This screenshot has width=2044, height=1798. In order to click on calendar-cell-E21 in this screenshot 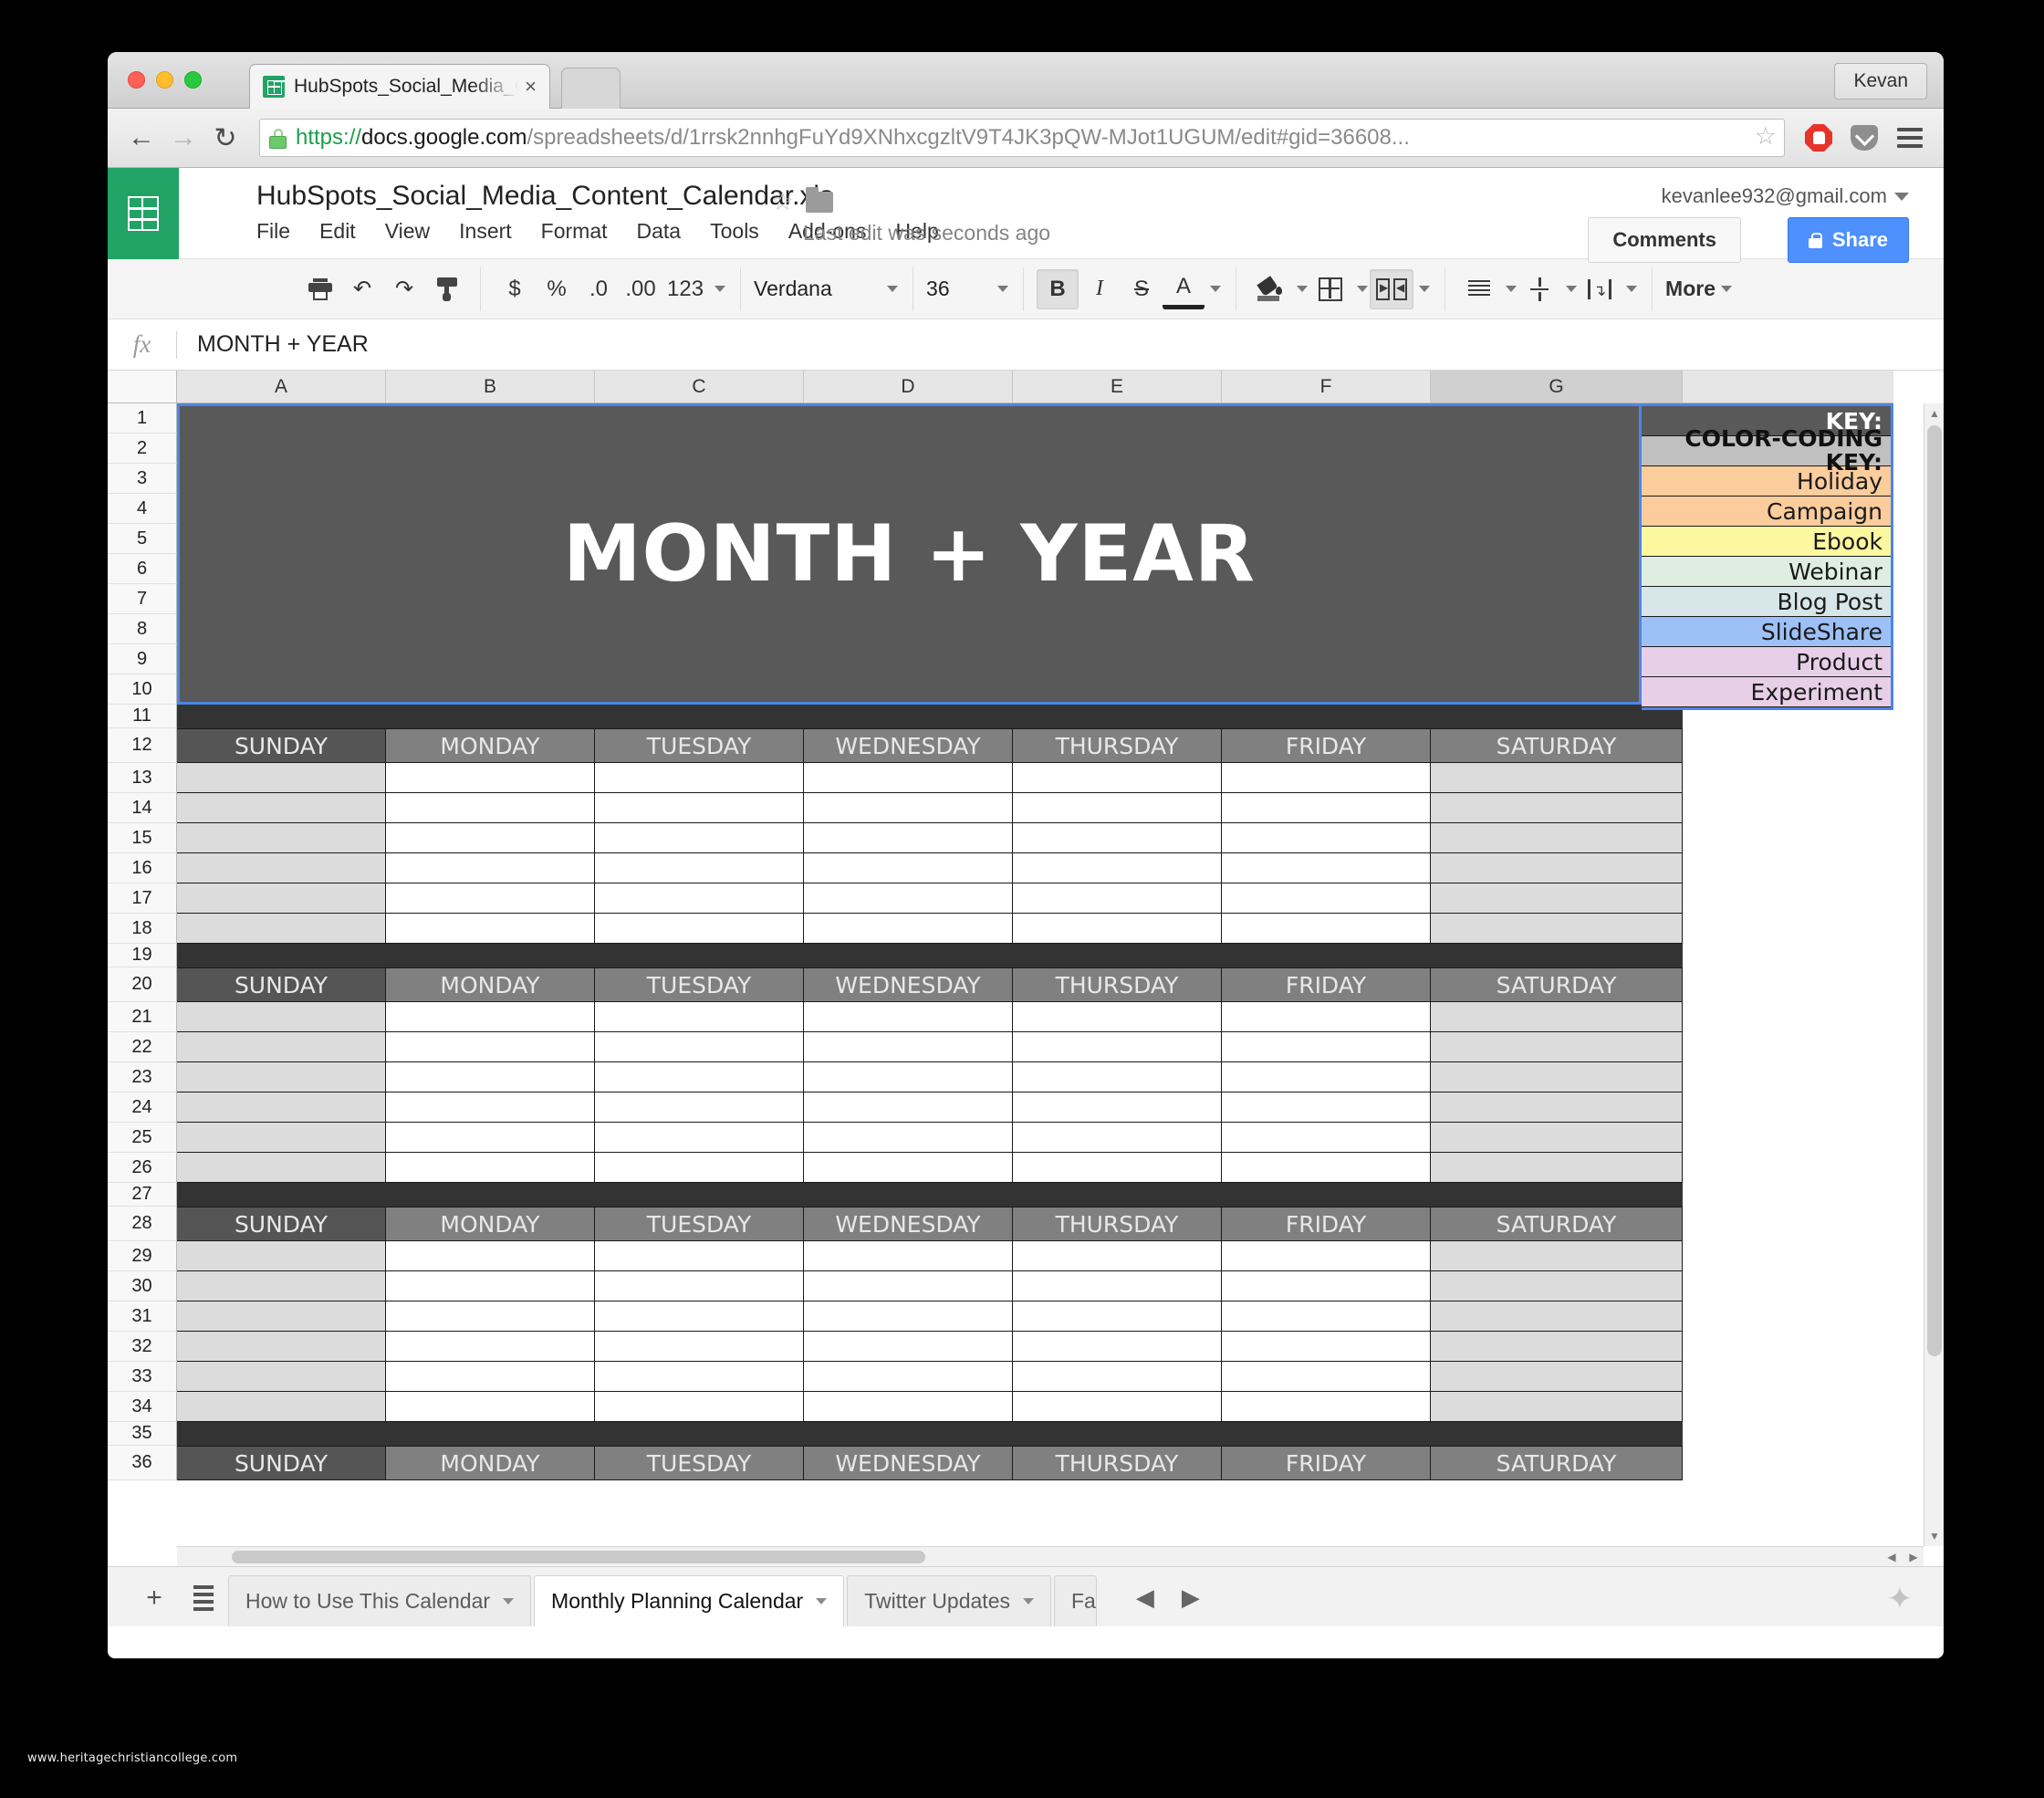, I will do `click(1117, 1017)`.